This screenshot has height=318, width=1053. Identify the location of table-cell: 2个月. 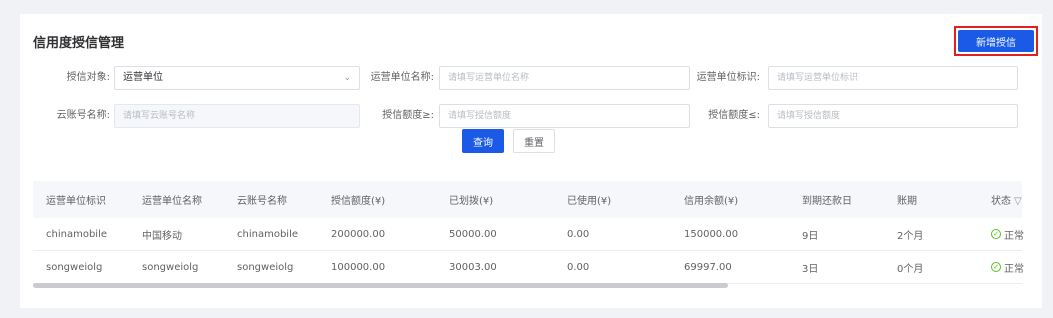
(910, 236).